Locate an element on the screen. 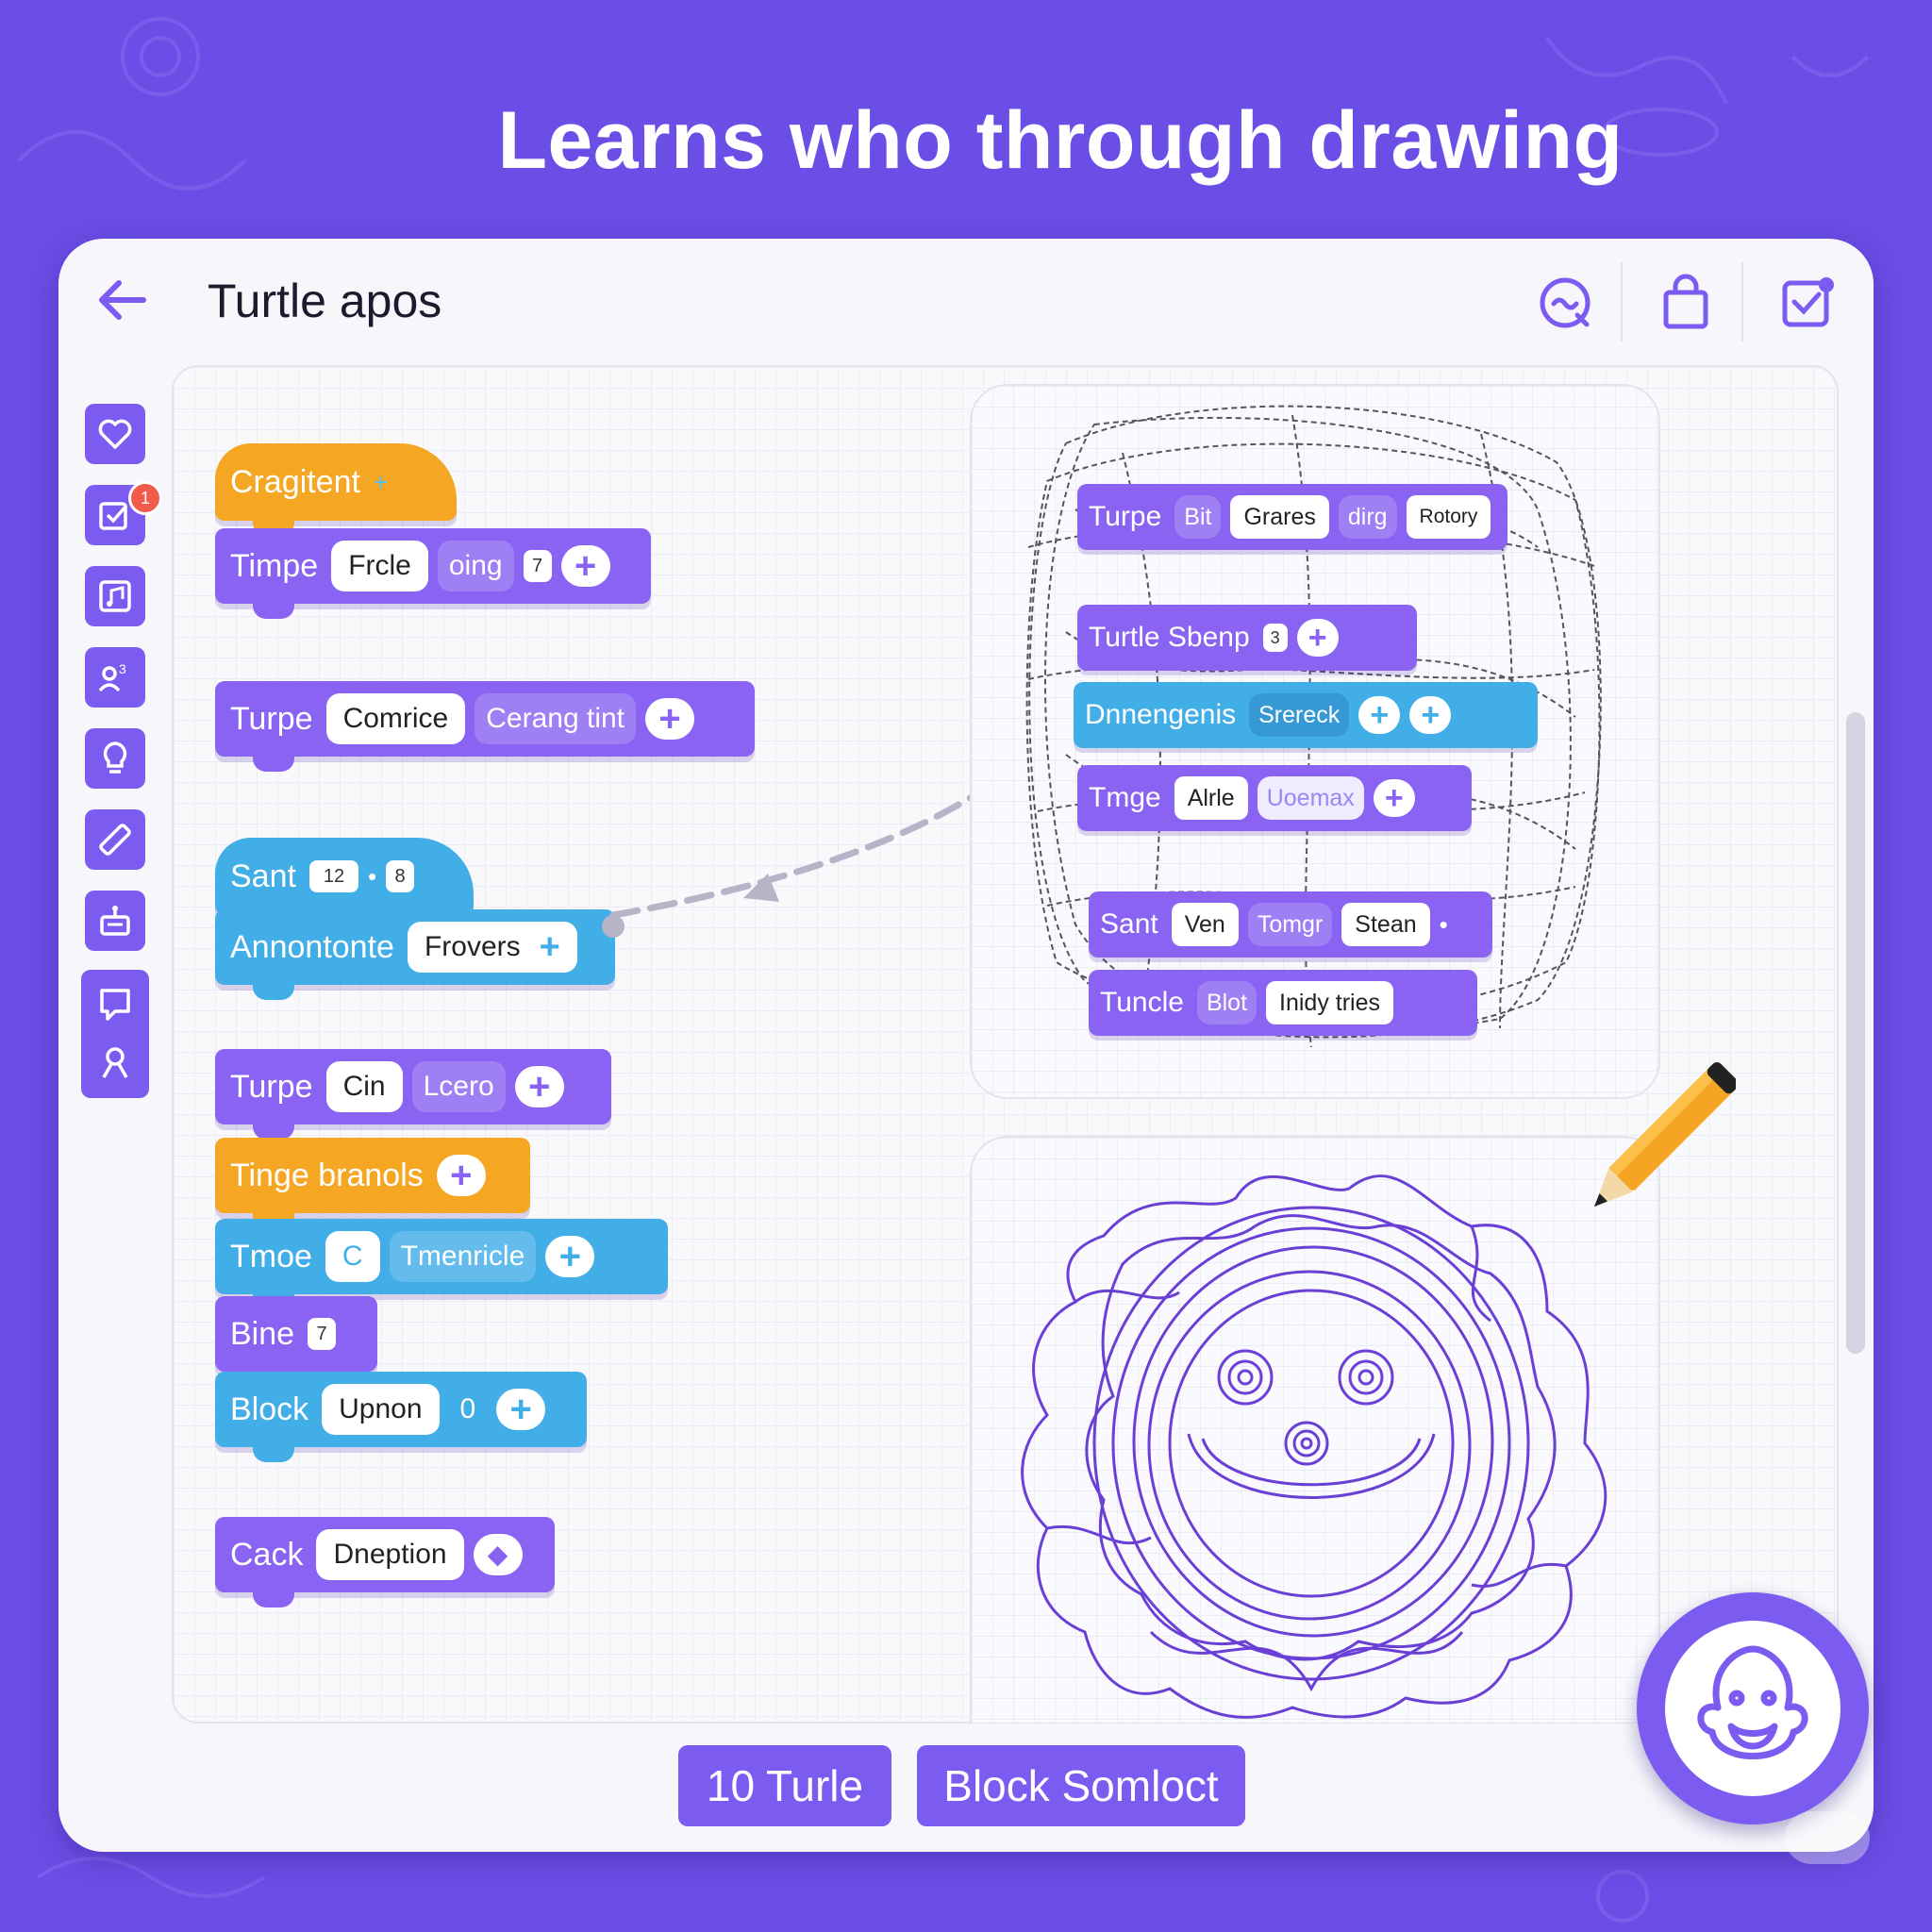 The width and height of the screenshot is (1932, 1932). mascot-button is located at coordinates (1753, 1708).